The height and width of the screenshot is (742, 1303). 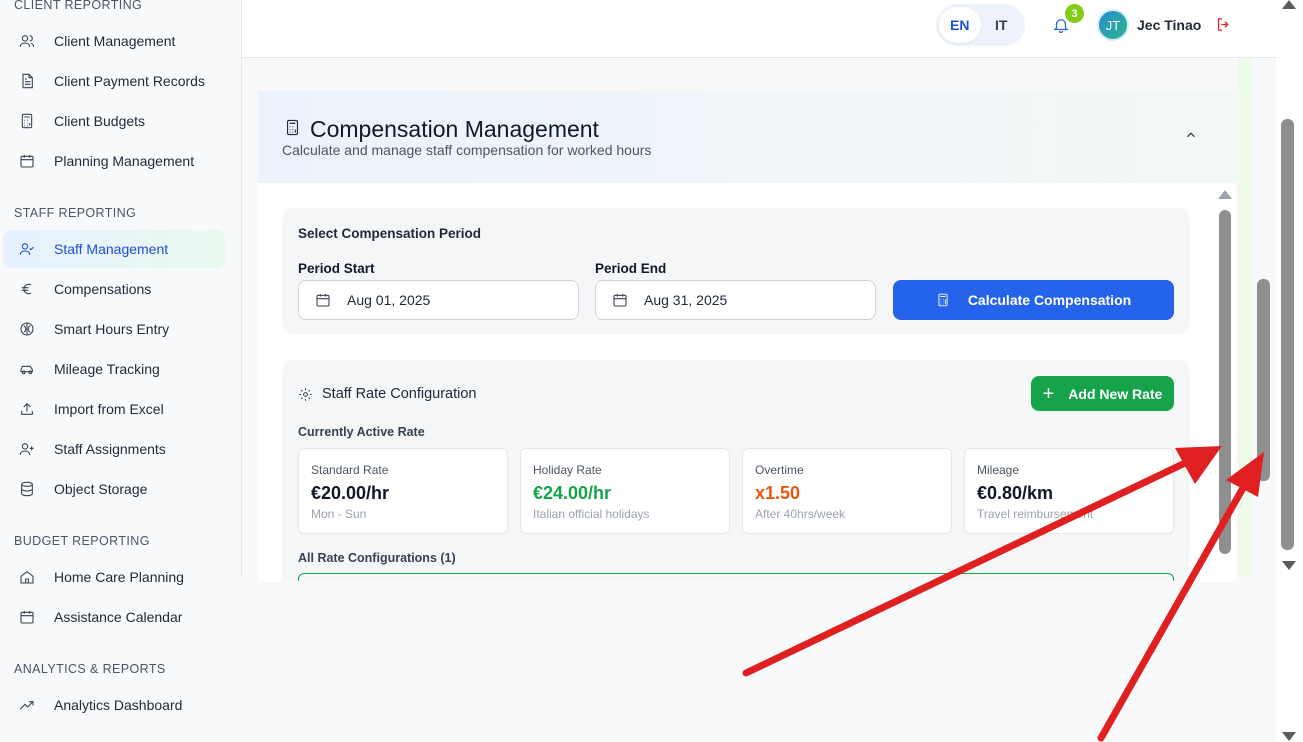 I want to click on sidebar-item-planning-management: Planning Management, so click(x=114, y=161).